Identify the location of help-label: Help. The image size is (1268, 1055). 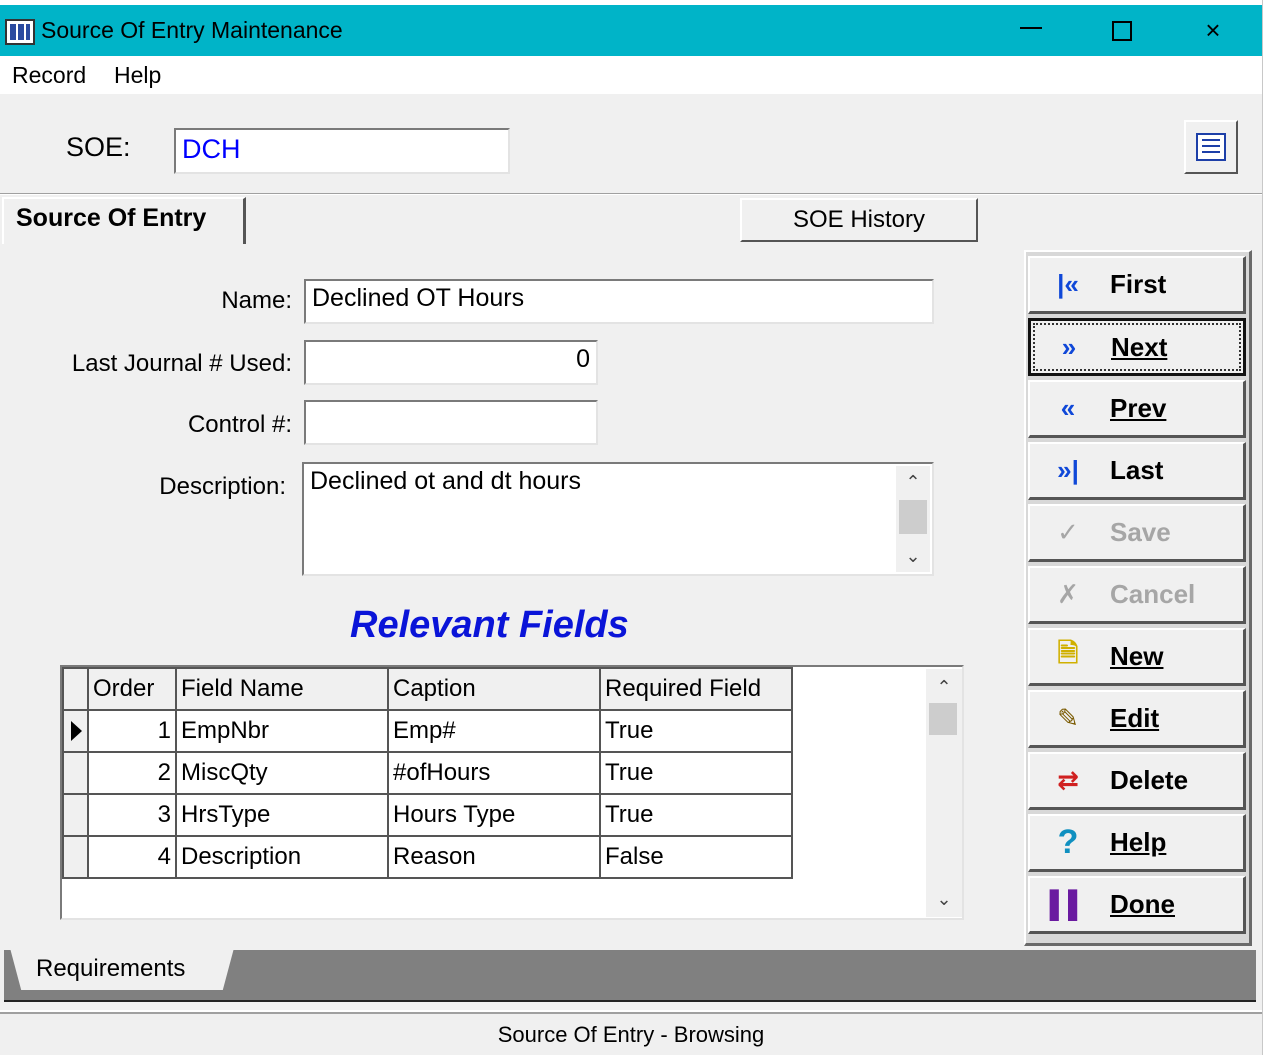
(1138, 842).